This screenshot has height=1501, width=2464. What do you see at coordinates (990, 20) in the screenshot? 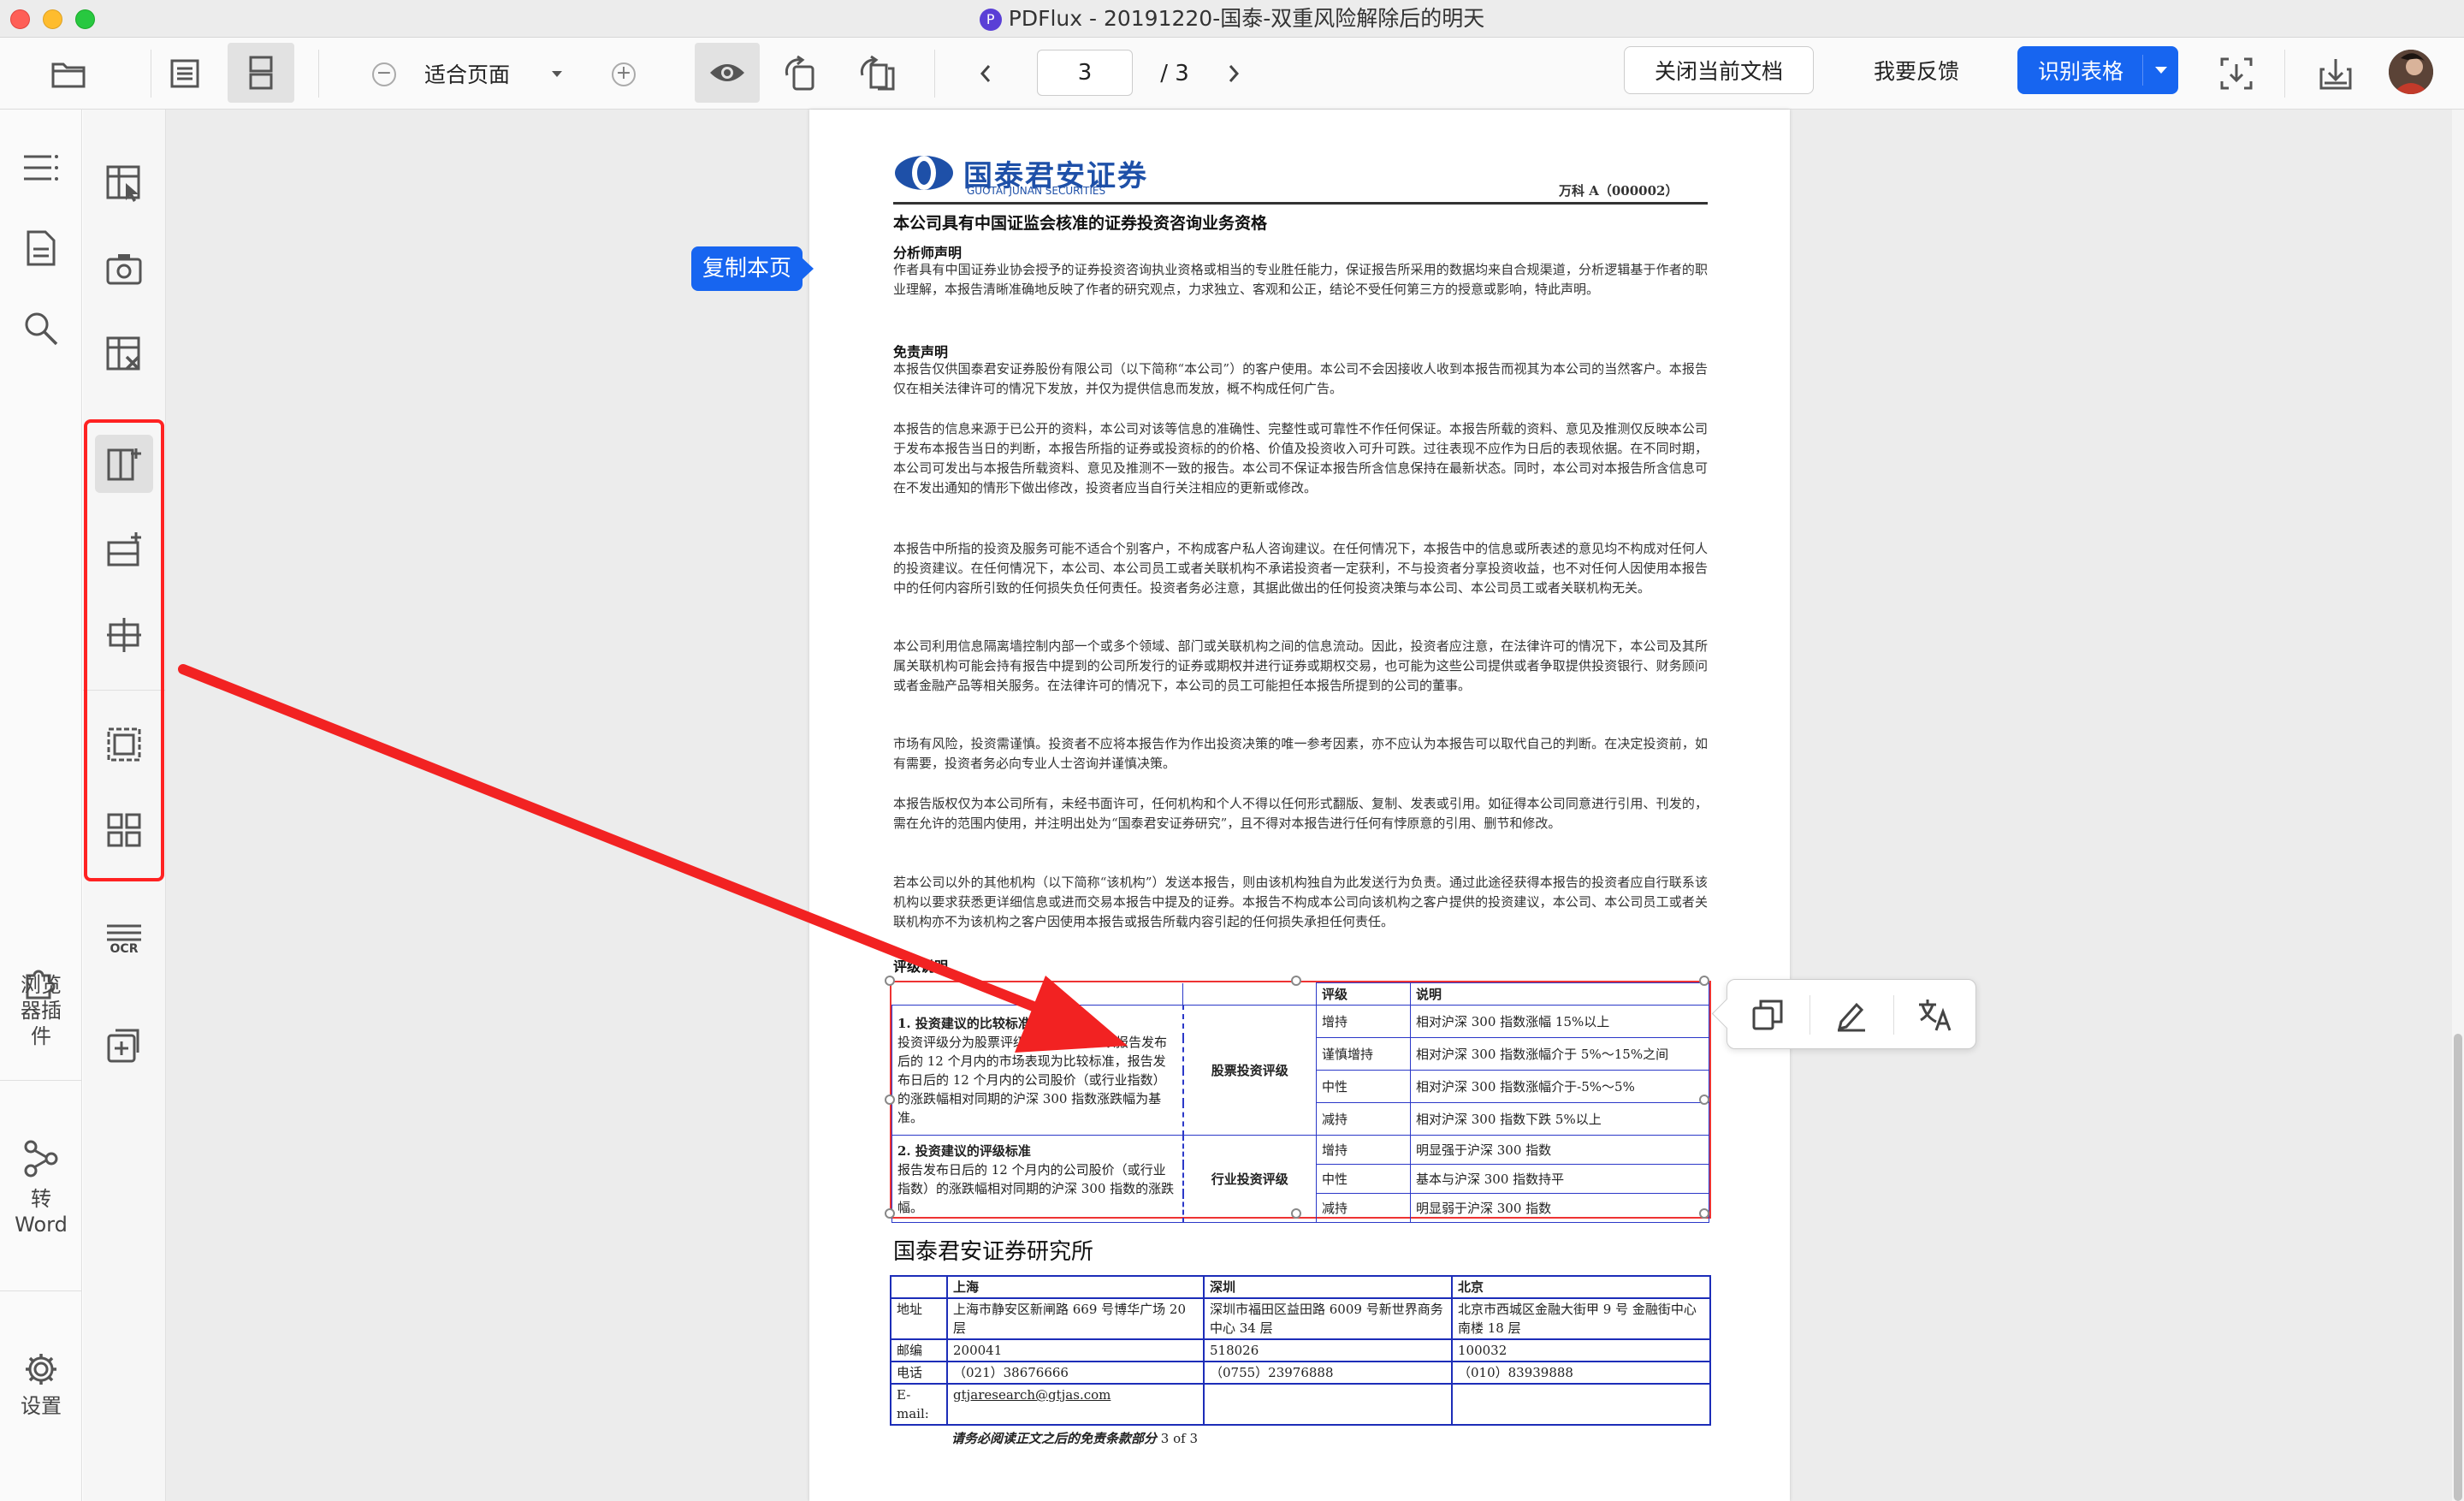
I see `app-logo-icon: P` at bounding box center [990, 20].